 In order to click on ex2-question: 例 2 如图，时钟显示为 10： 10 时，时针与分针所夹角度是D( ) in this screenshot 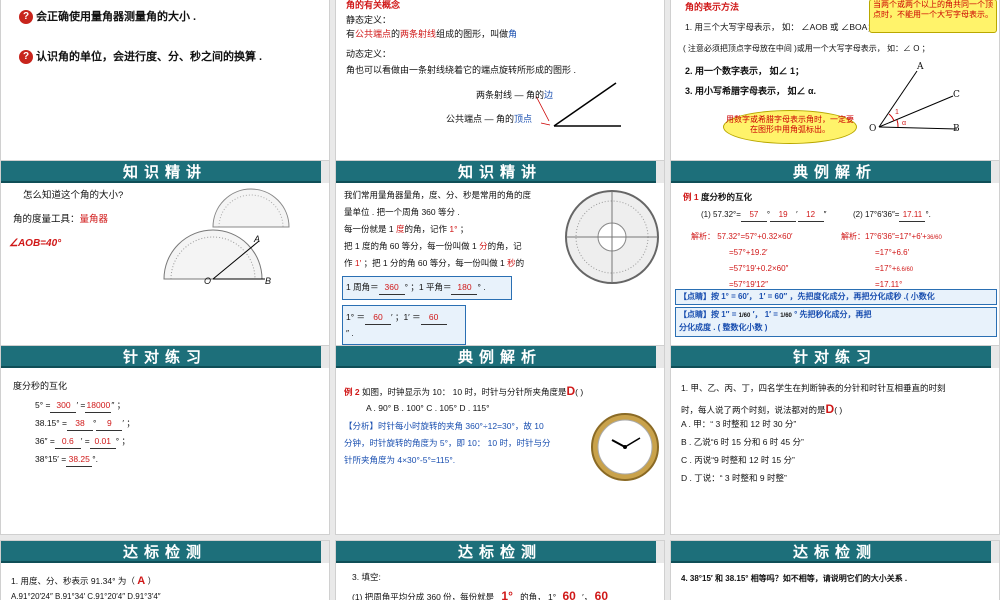, I will do `click(464, 391)`.